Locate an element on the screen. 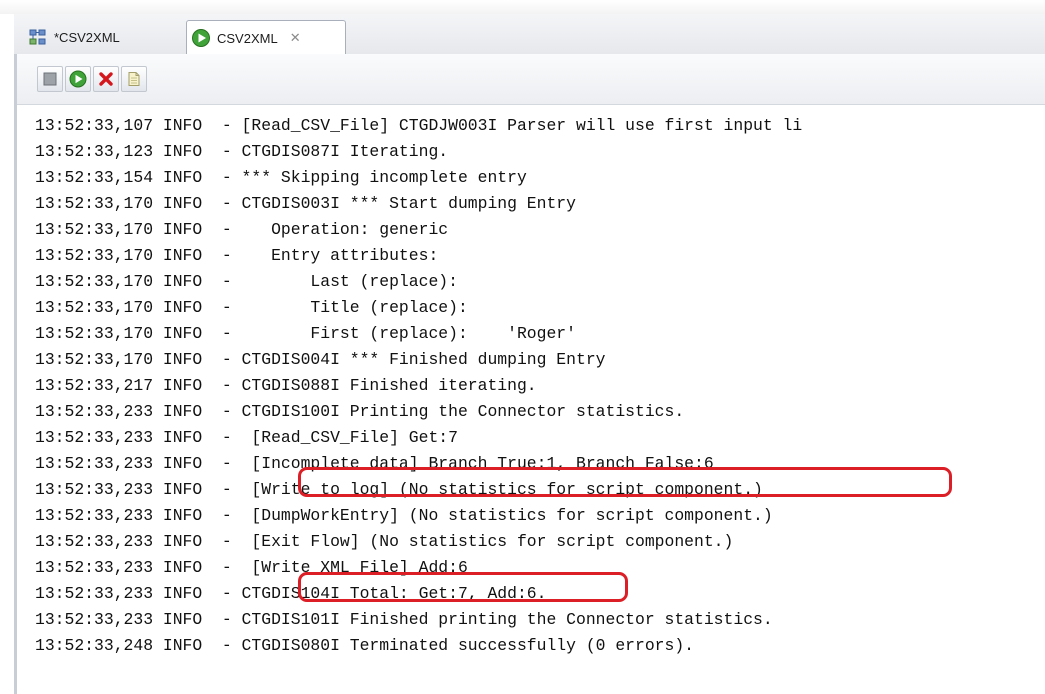 The image size is (1045, 694). clear-console-button is located at coordinates (134, 79).